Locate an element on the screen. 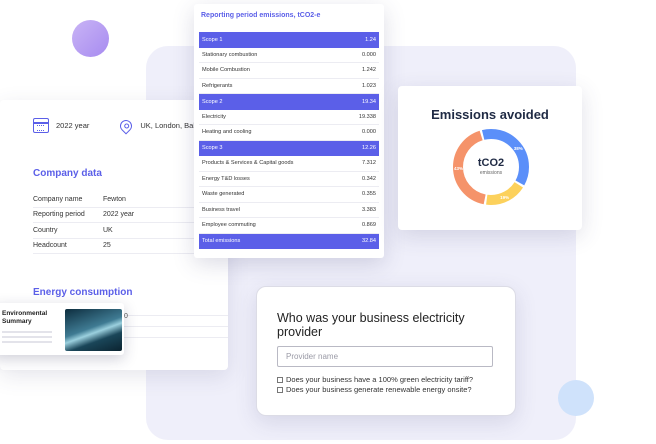  donut-percent-label: 38% is located at coordinates (518, 148).